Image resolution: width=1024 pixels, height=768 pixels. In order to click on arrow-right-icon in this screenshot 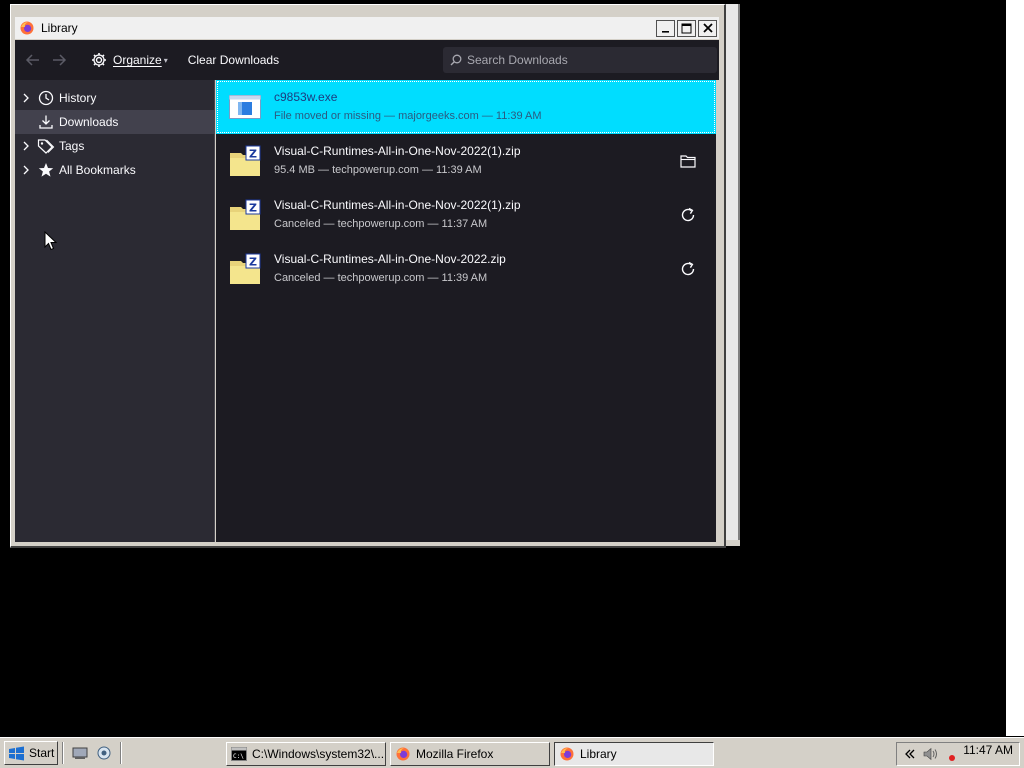, I will do `click(60, 60)`.